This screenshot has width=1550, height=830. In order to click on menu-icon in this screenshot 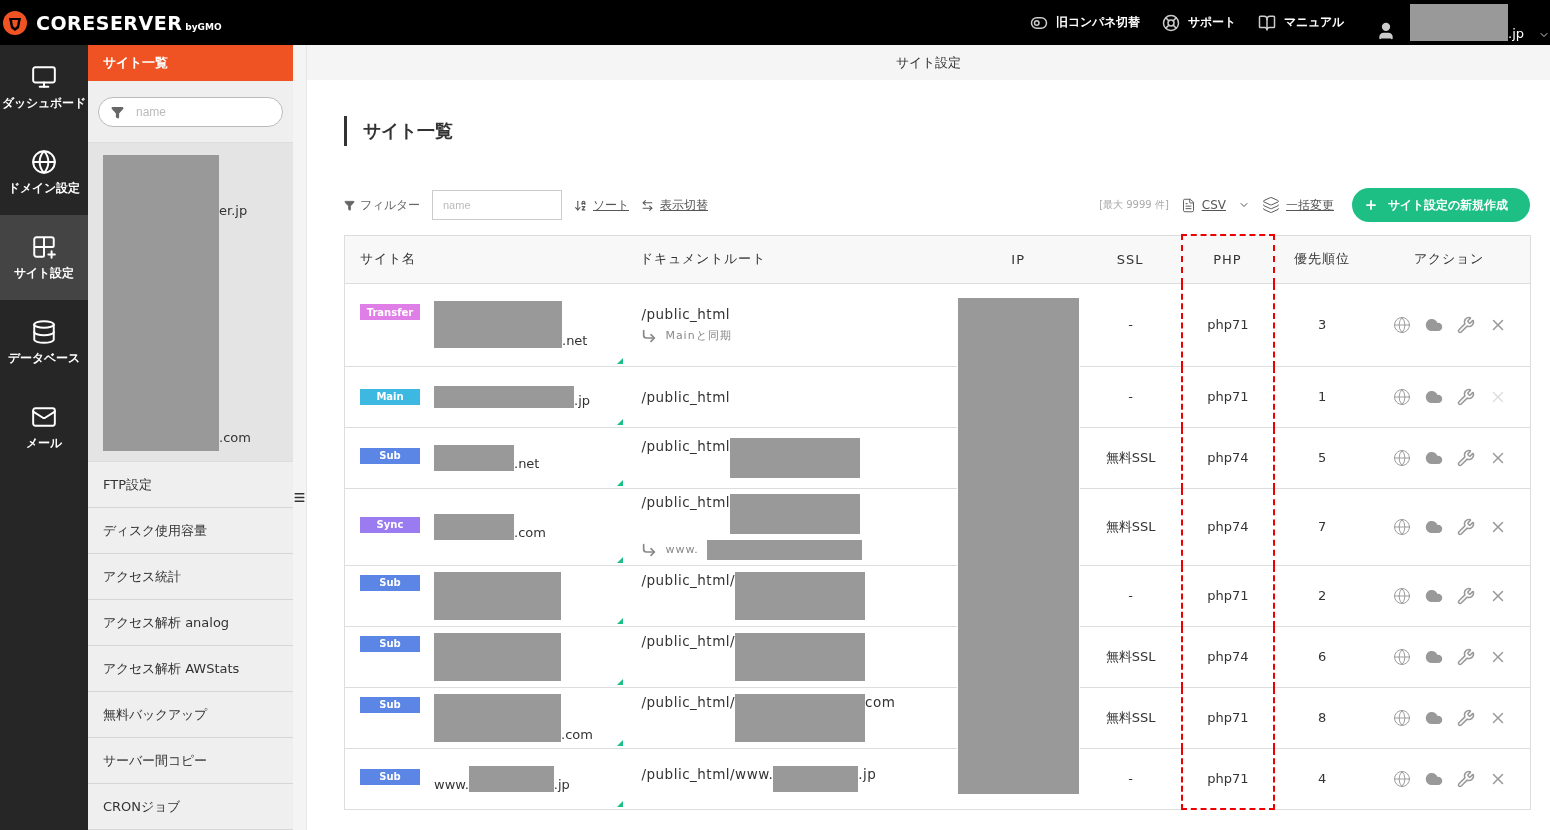, I will do `click(299, 497)`.